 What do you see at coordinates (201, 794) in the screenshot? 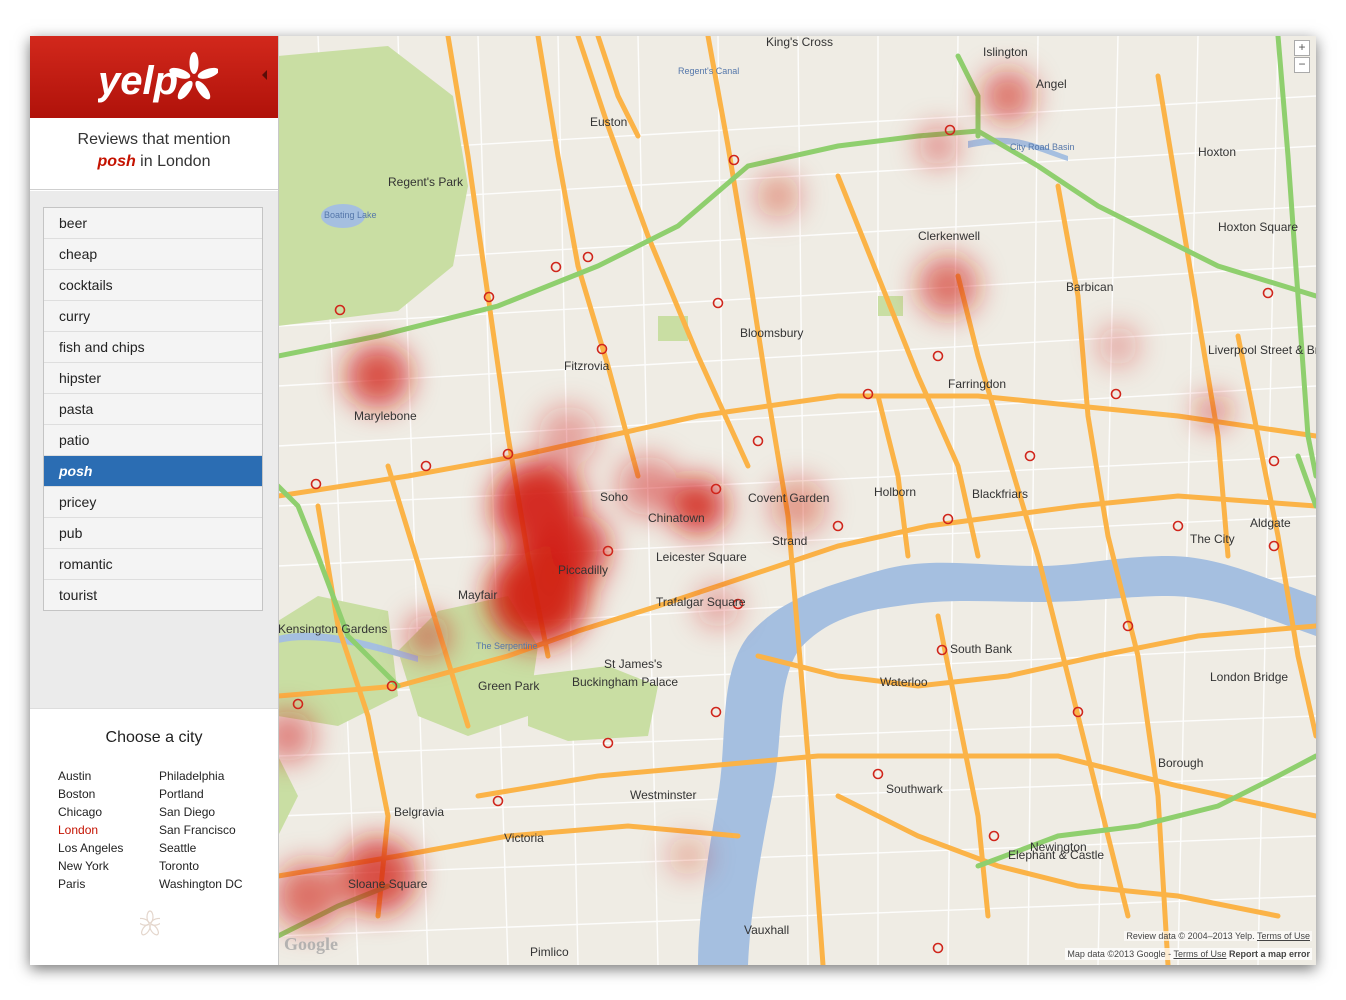
I see `city-link-portland: Portland` at bounding box center [201, 794].